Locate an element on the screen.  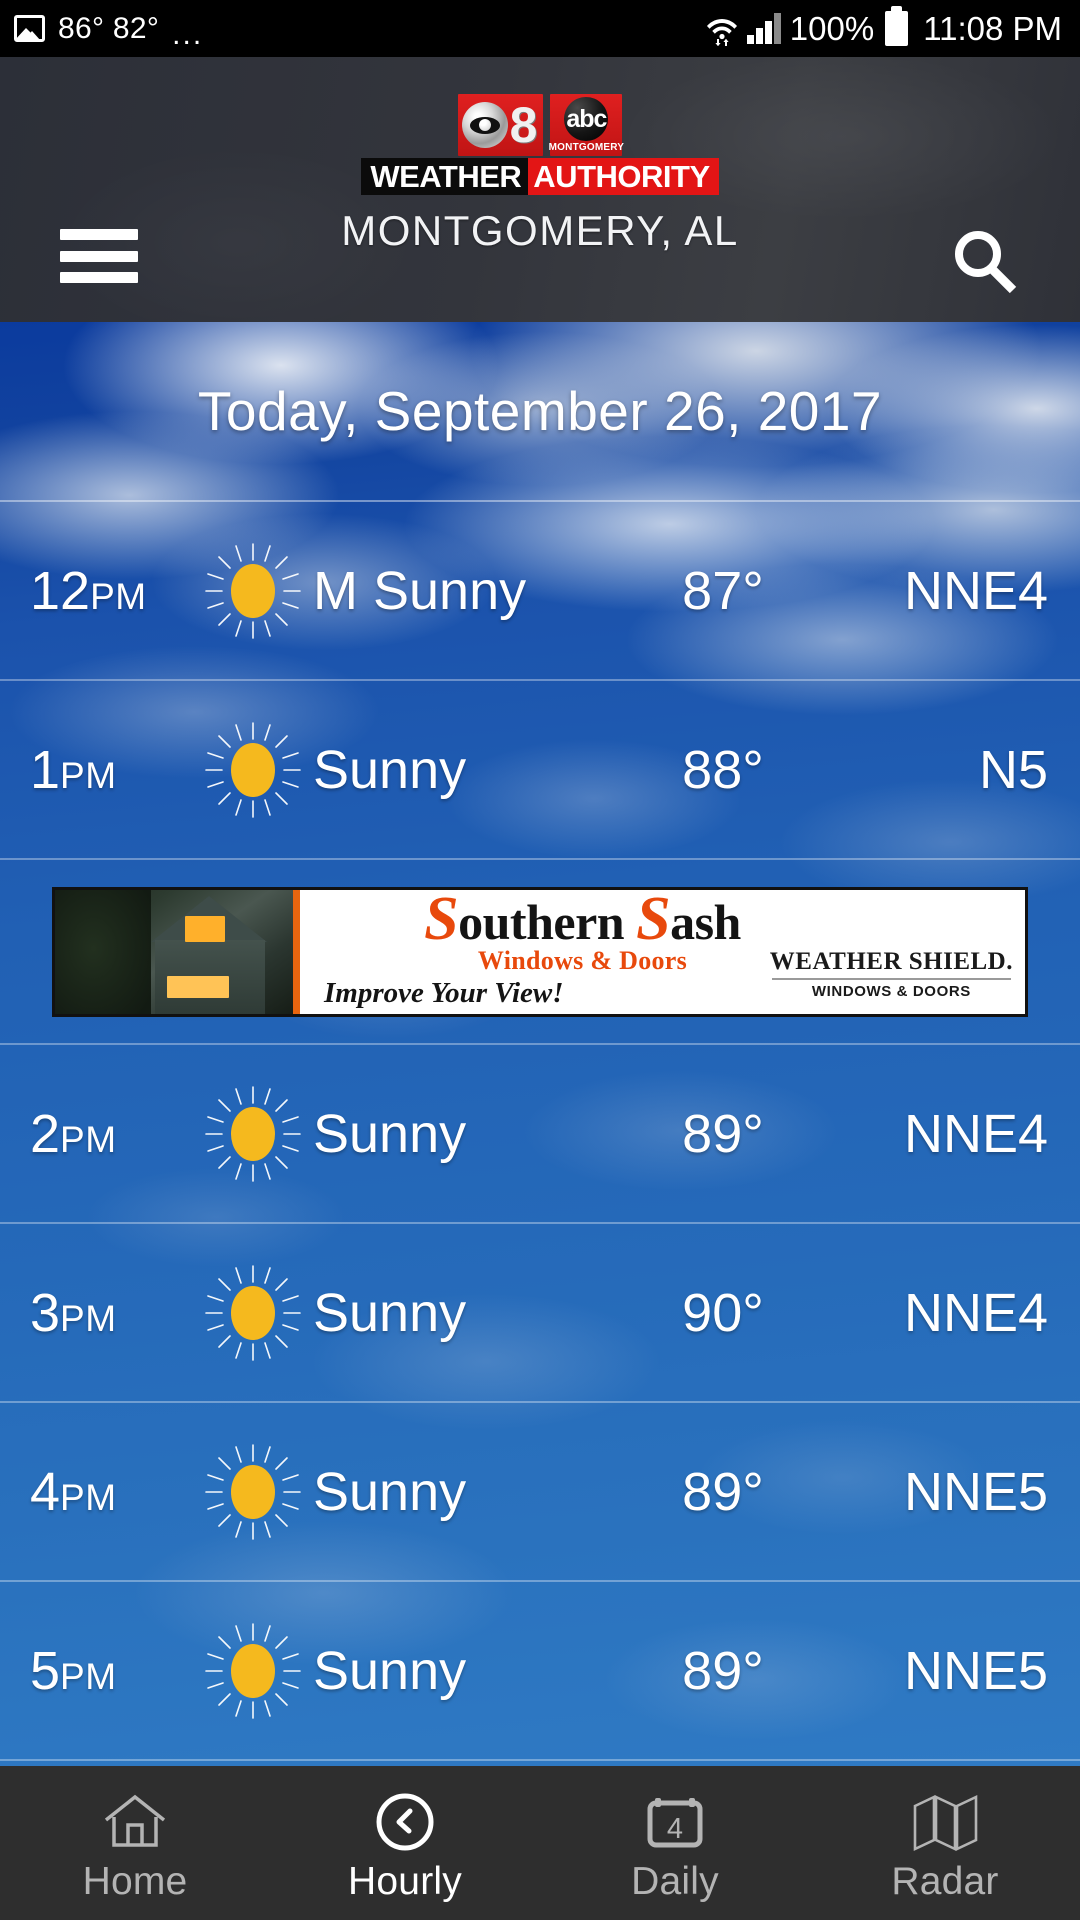
tab-hourly-label: Hourly is located at coordinates (405, 1881).